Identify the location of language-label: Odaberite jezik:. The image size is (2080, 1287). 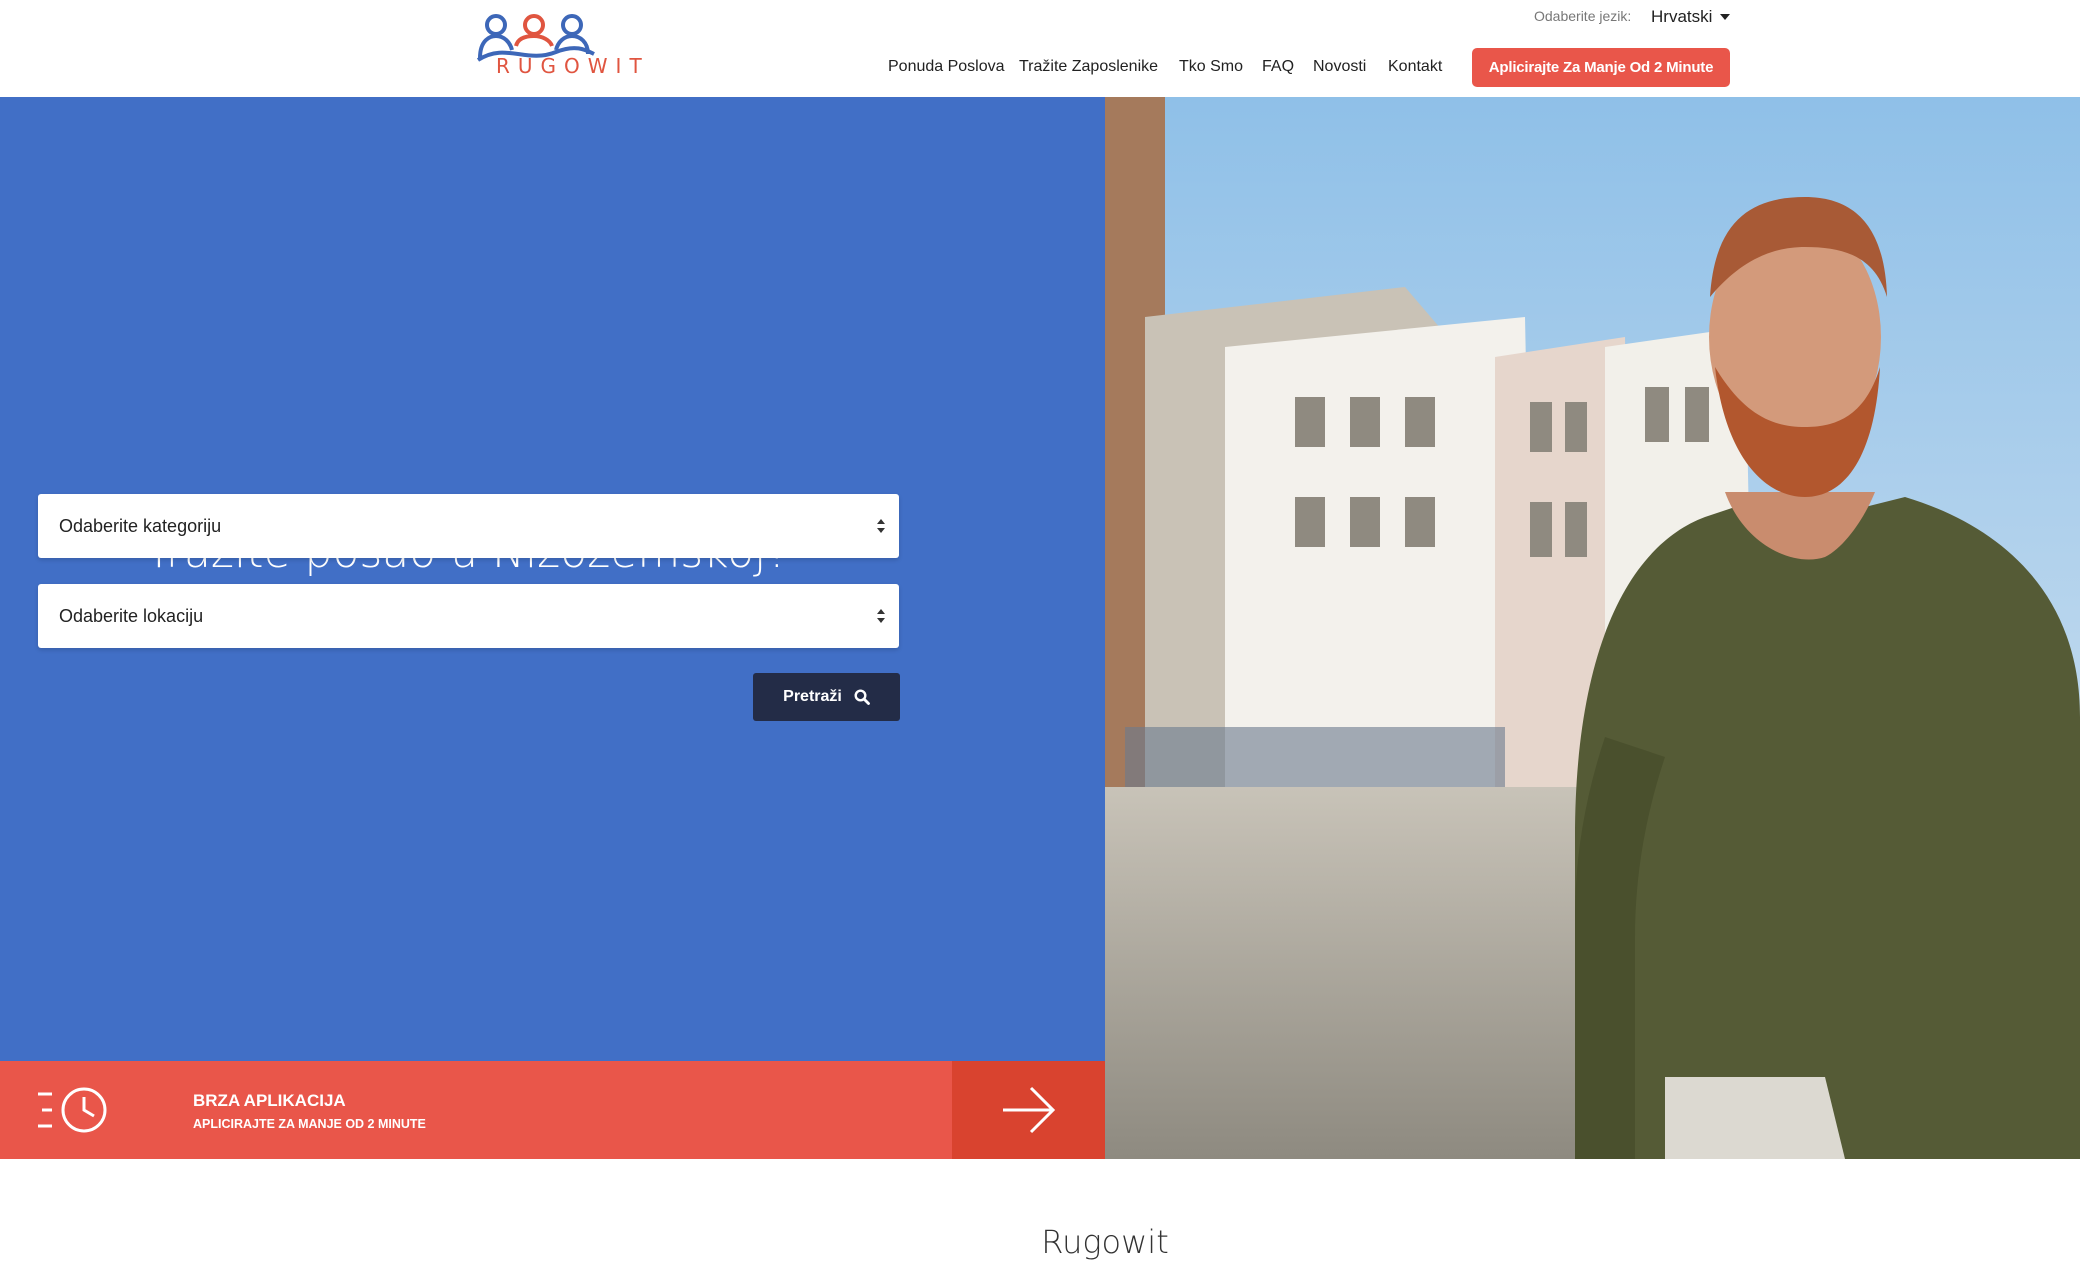
(1583, 16).